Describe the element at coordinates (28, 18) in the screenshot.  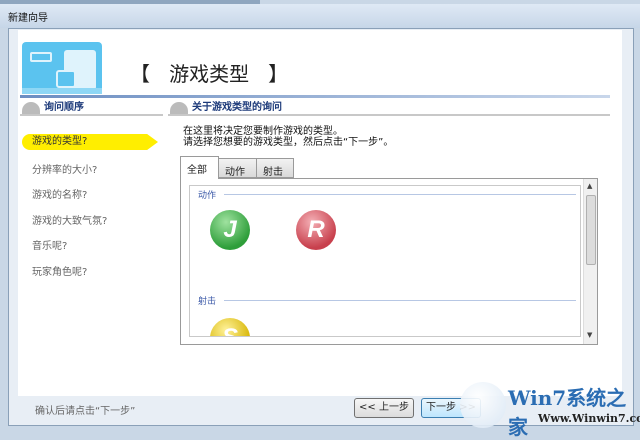
I see `window-title: 新建向导` at that location.